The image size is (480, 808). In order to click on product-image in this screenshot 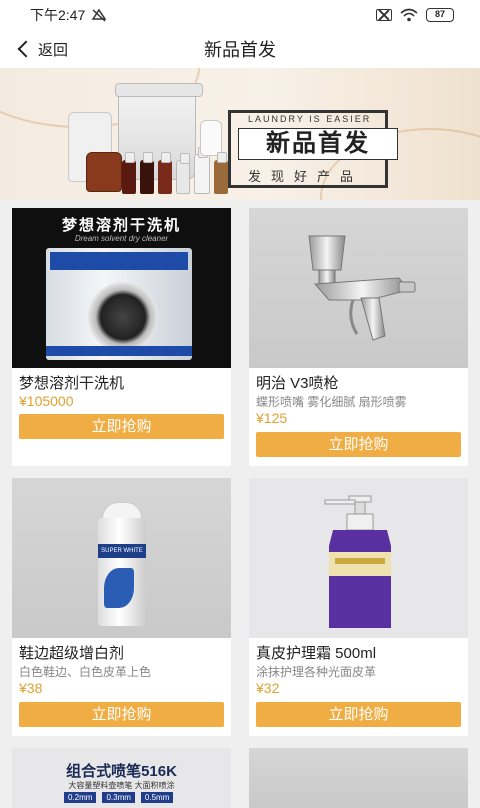, I will do `click(358, 778)`.